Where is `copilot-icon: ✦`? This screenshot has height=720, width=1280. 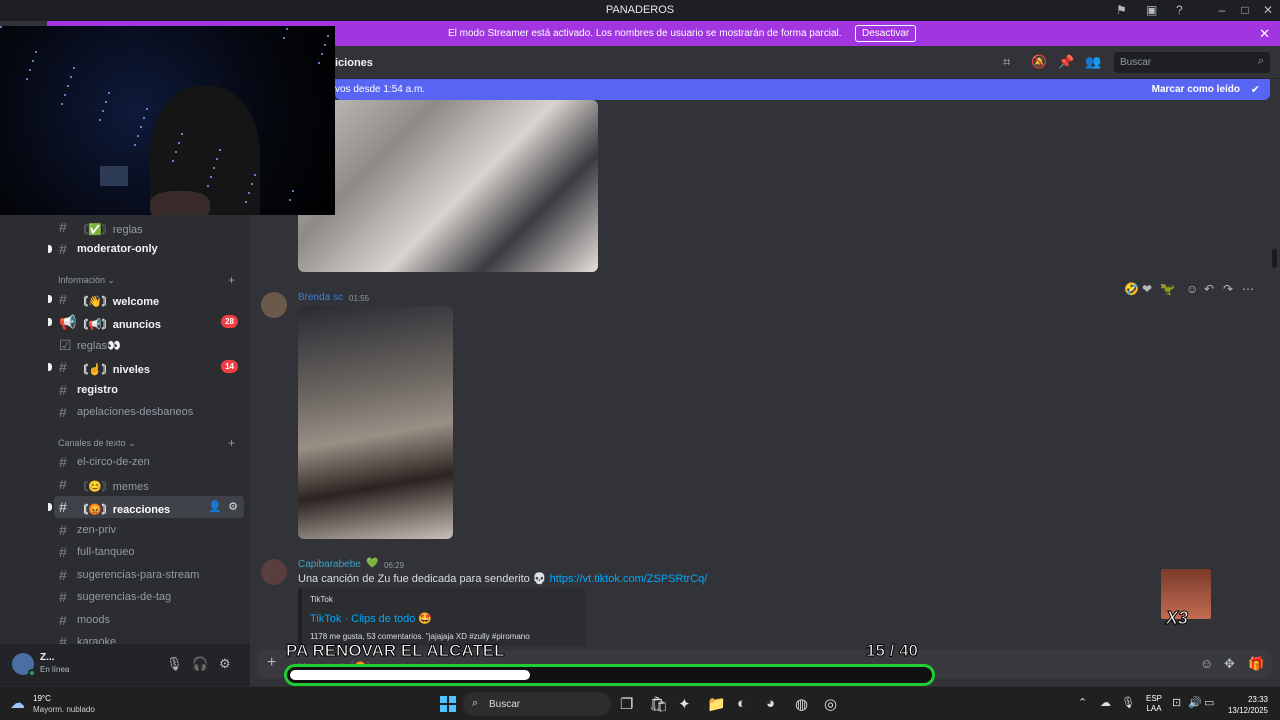 copilot-icon: ✦ is located at coordinates (684, 704).